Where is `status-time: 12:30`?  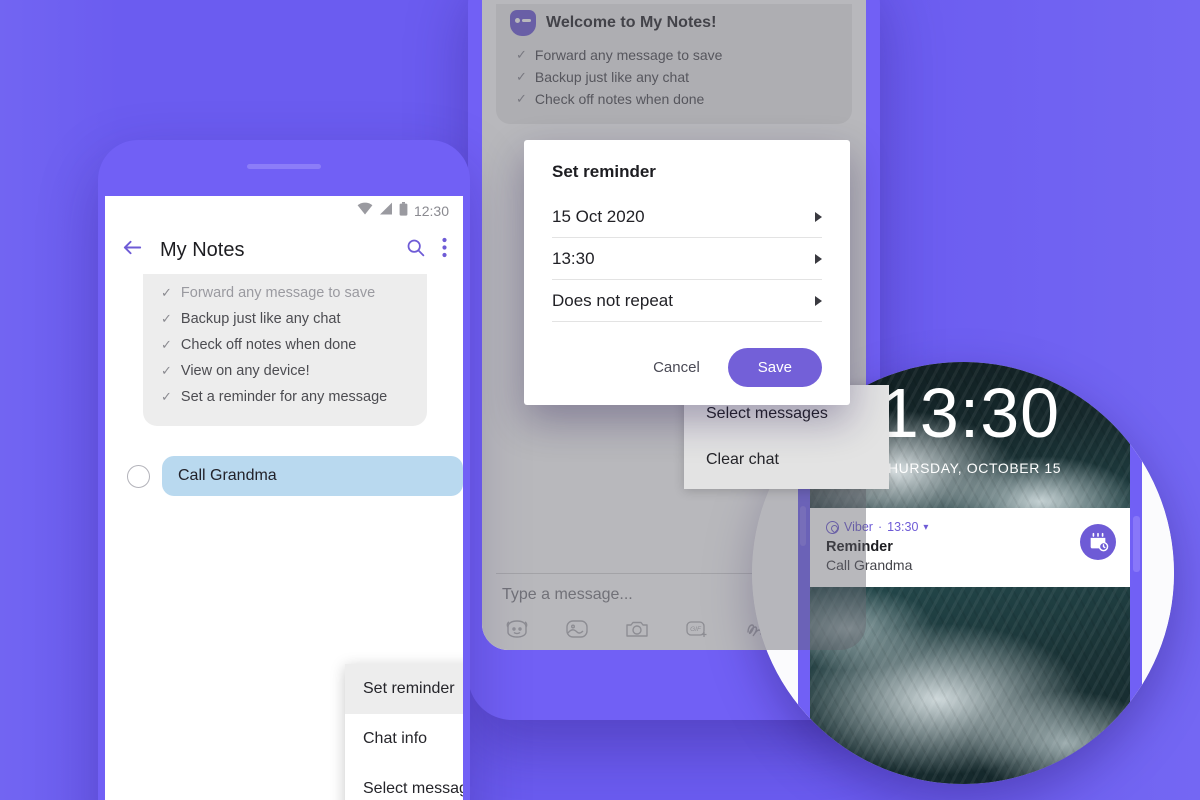 status-time: 12:30 is located at coordinates (431, 211).